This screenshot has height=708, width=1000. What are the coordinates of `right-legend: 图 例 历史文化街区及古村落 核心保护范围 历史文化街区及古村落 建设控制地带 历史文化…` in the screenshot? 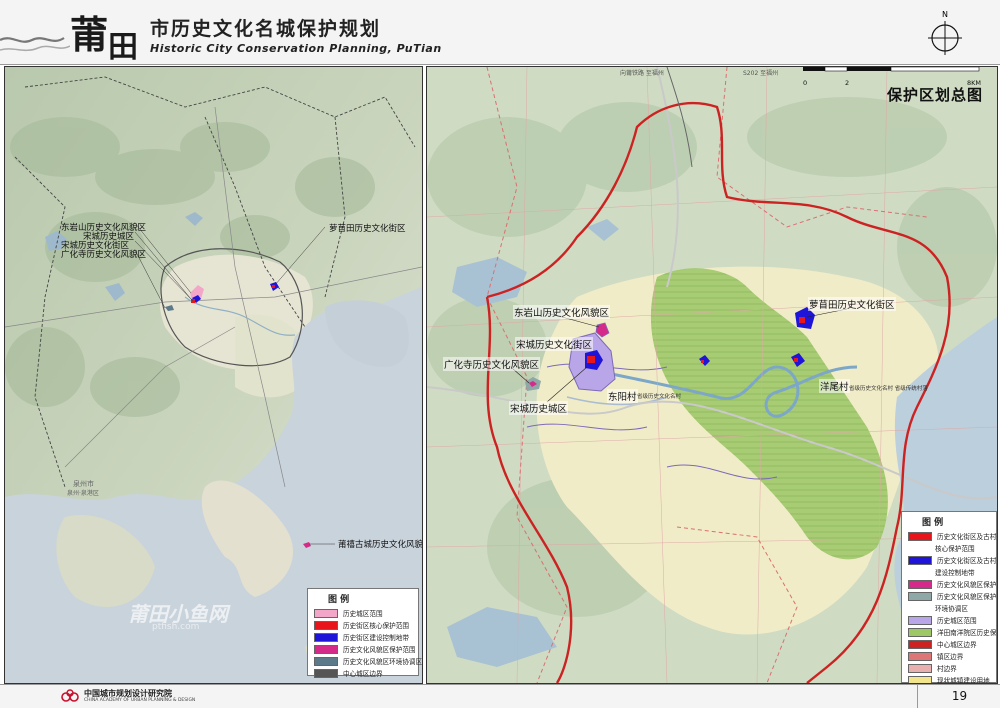 It's located at (949, 597).